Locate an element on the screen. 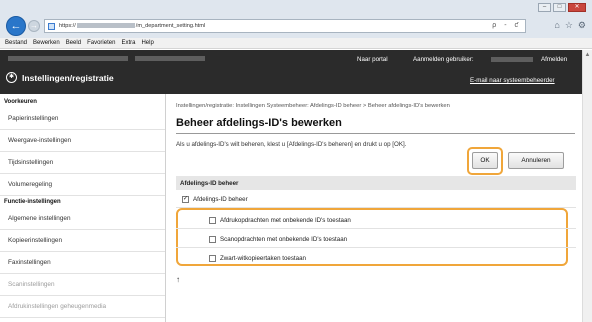 The image size is (592, 322). sidebar-item-label: Tijdsinstellingen is located at coordinates (31, 162).